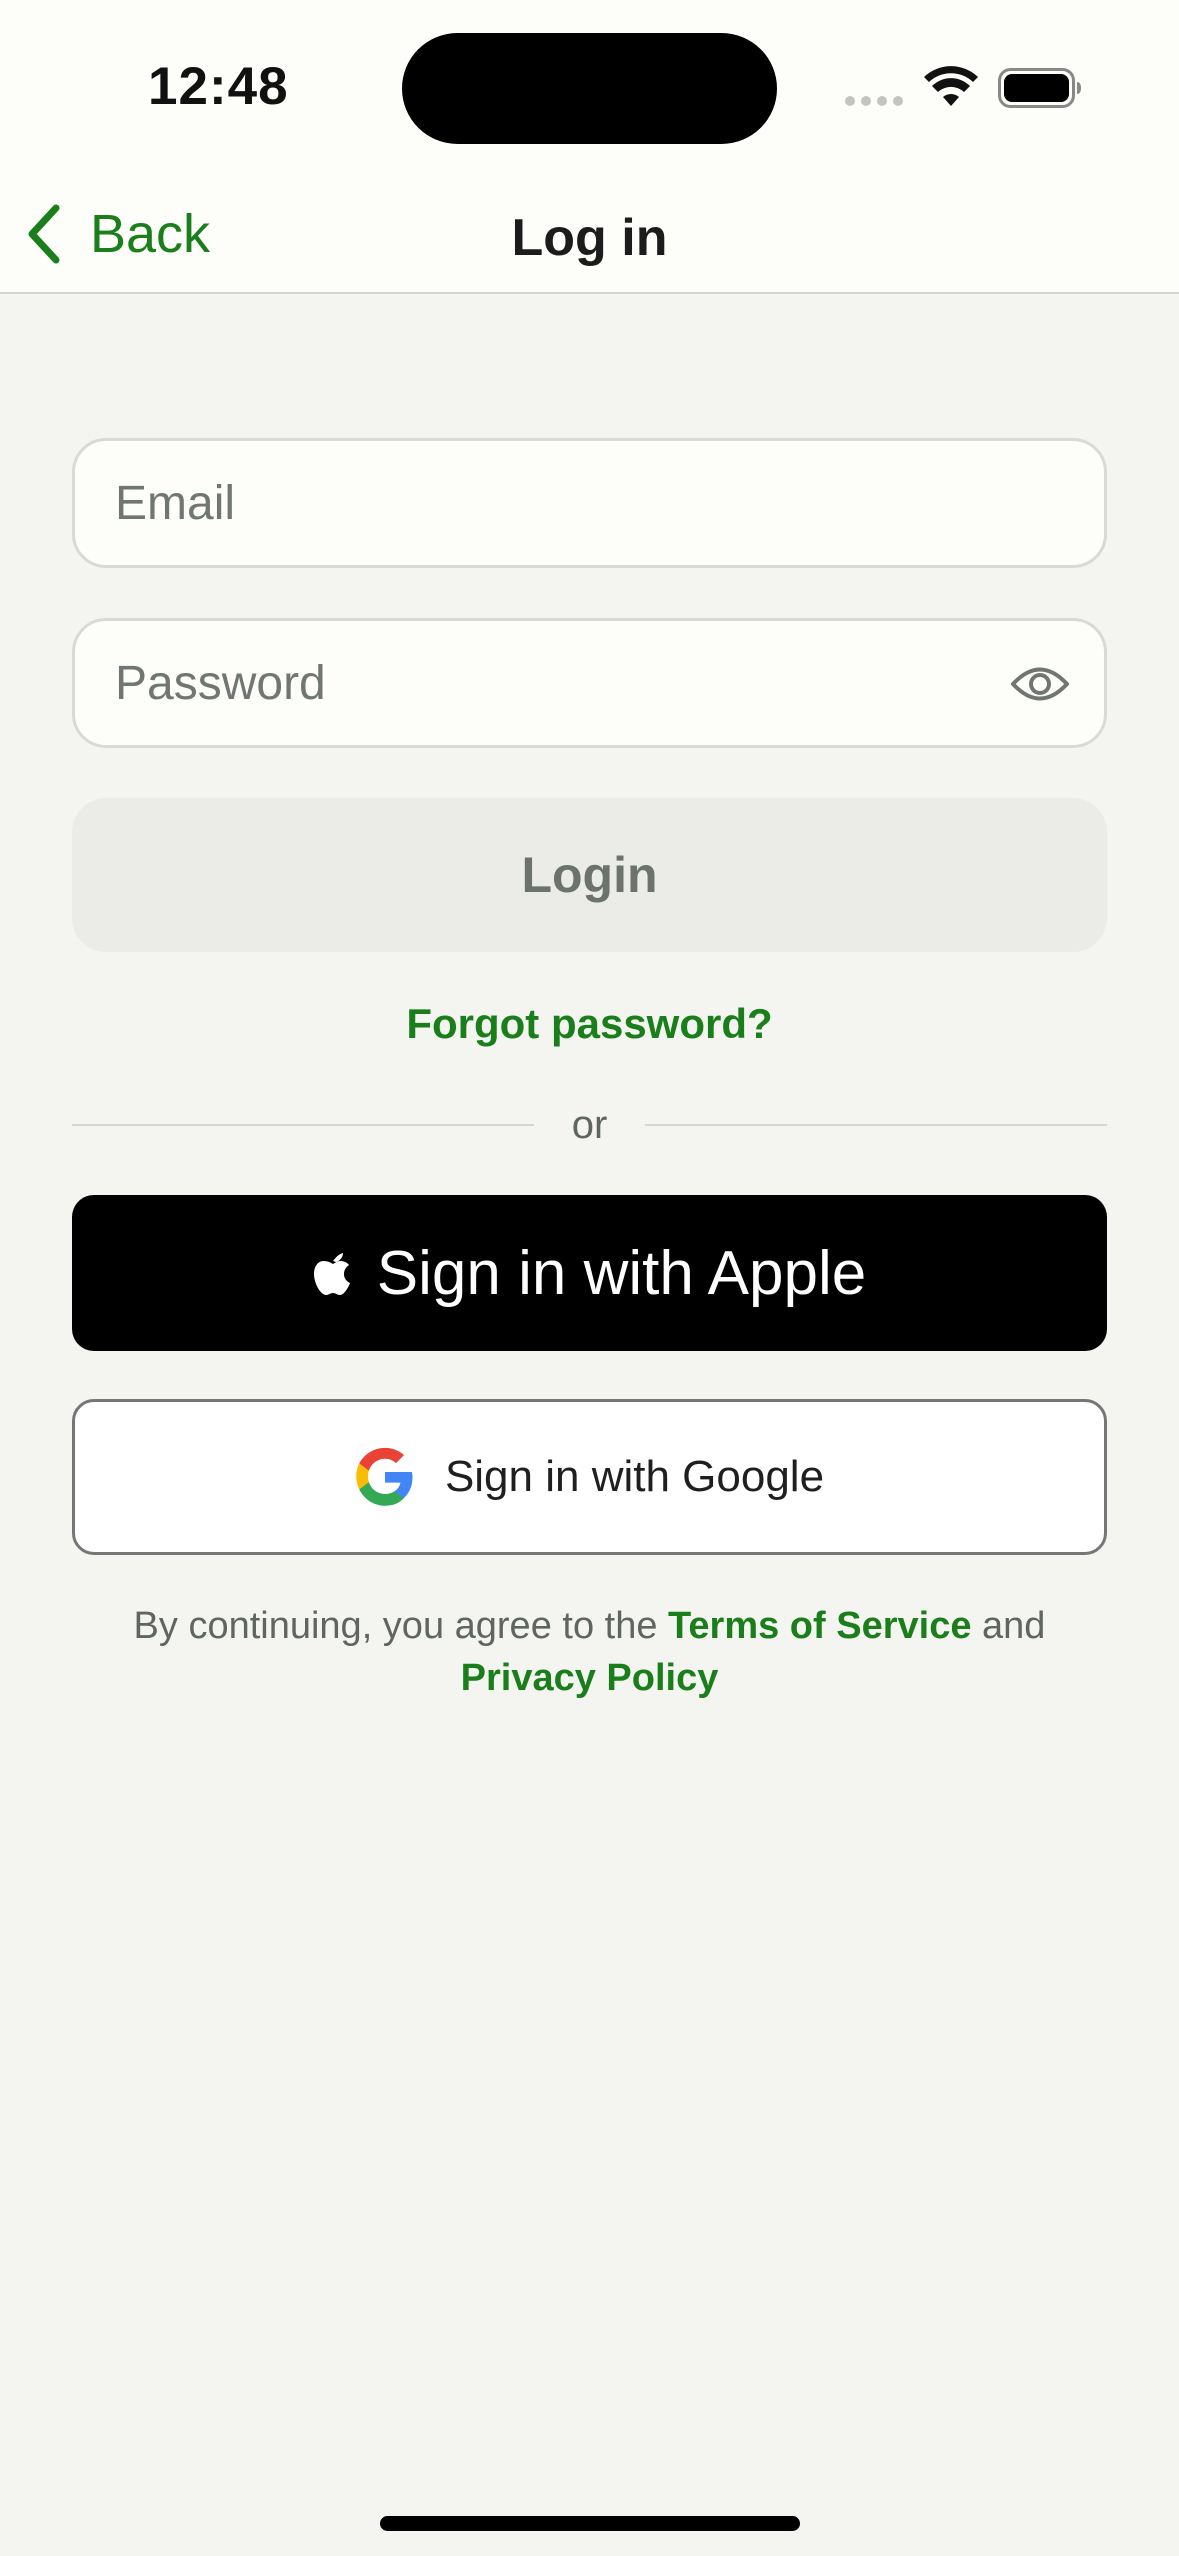  Describe the element at coordinates (1040, 684) in the screenshot. I see `eye-icon` at that location.